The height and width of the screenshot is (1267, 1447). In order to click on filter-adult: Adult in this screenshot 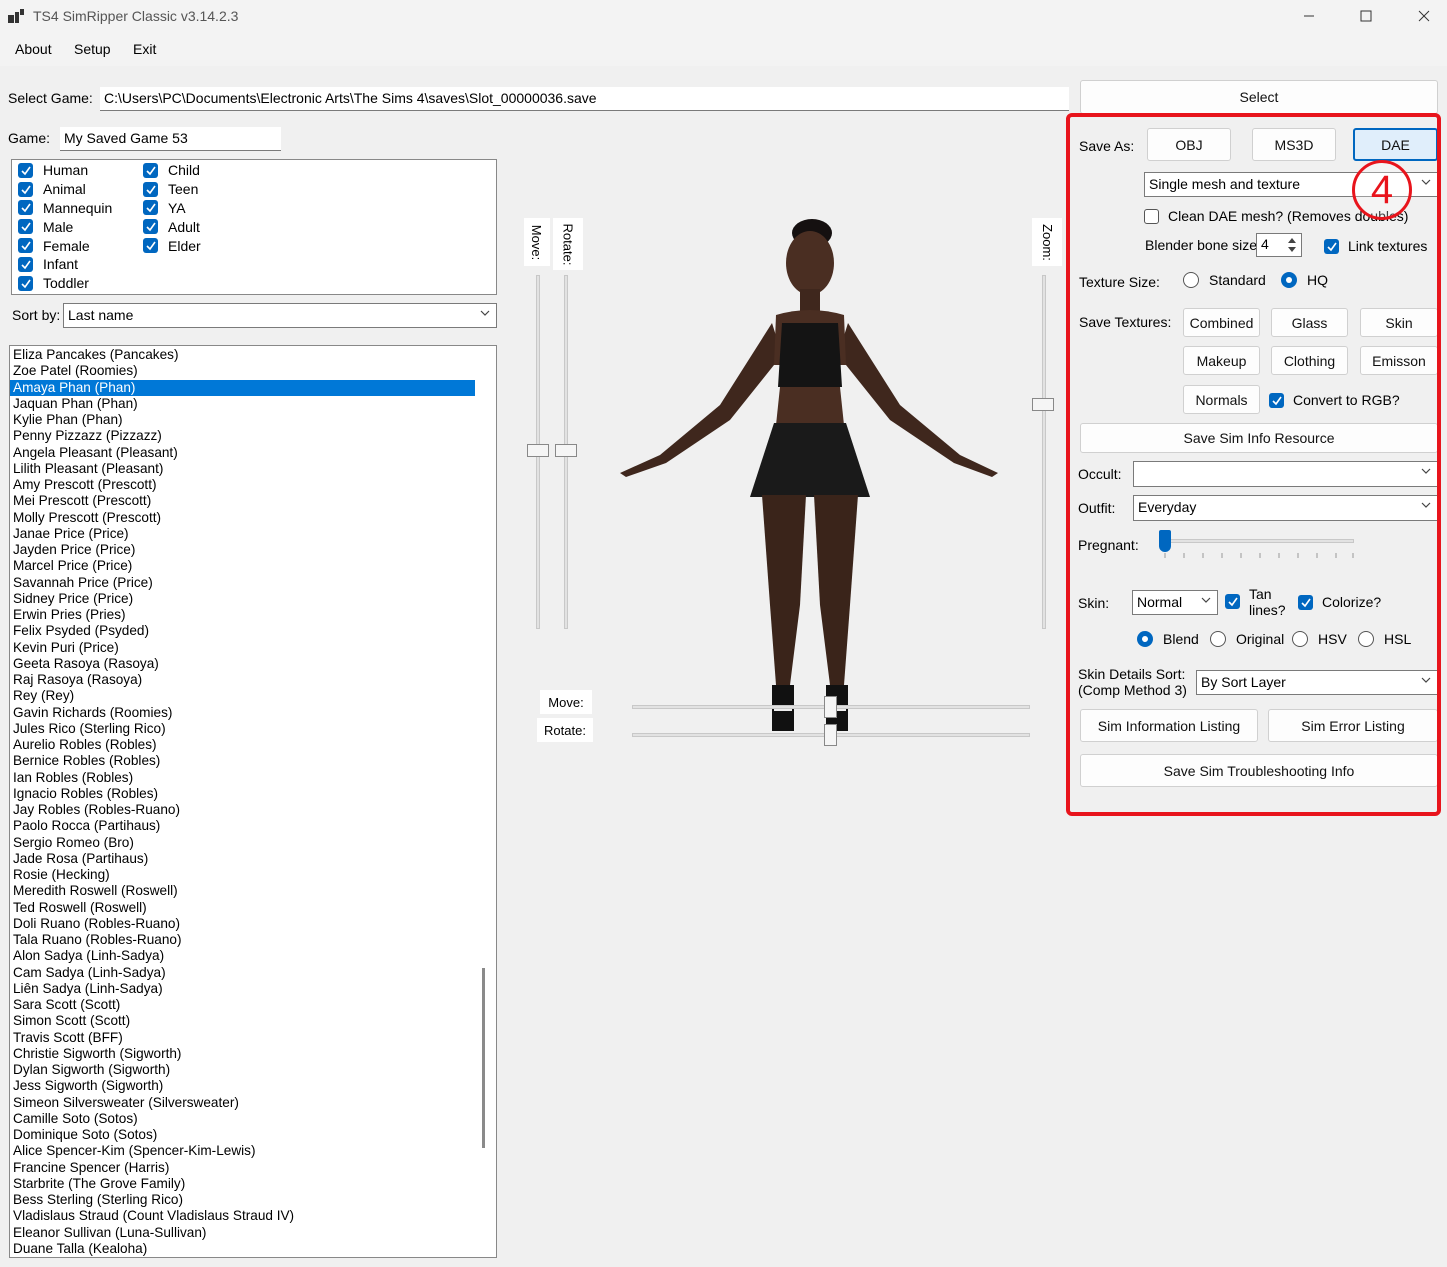, I will do `click(172, 226)`.